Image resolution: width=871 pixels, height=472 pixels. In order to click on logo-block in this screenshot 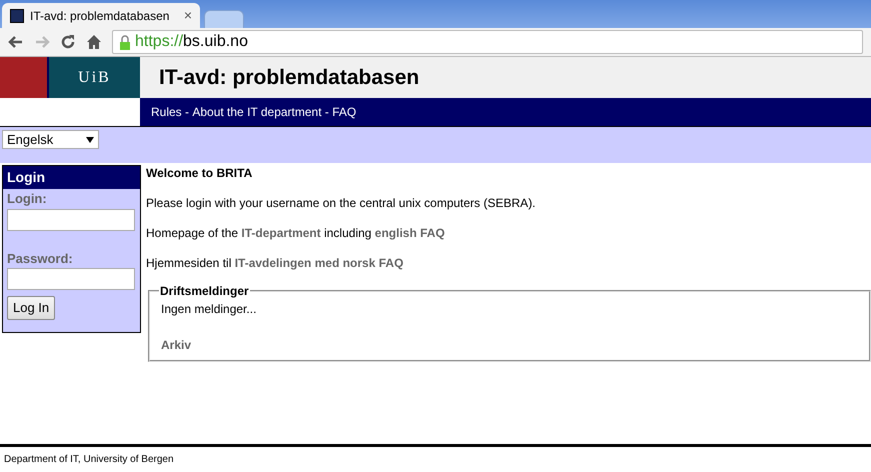, I will do `click(23, 77)`.